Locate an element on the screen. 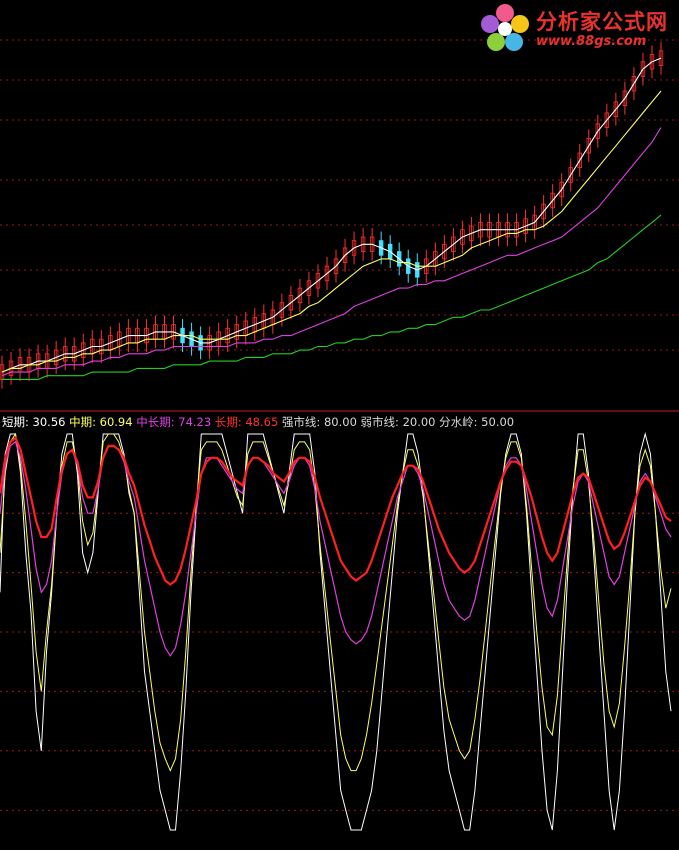 Image resolution: width=679 pixels, height=850 pixels. logo-url: www.88gs.com is located at coordinates (591, 41).